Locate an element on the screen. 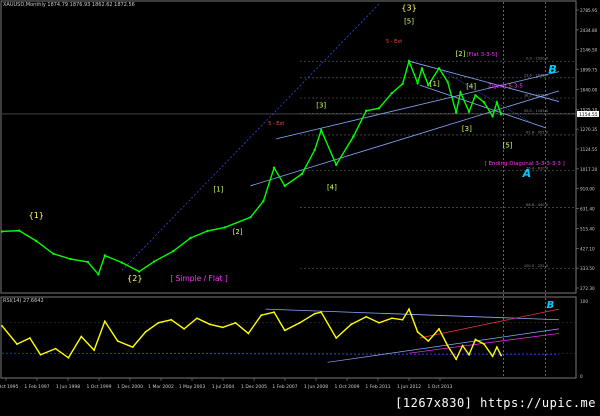 The height and width of the screenshot is (416, 600). price-axis-label: 631.40 is located at coordinates (587, 209).